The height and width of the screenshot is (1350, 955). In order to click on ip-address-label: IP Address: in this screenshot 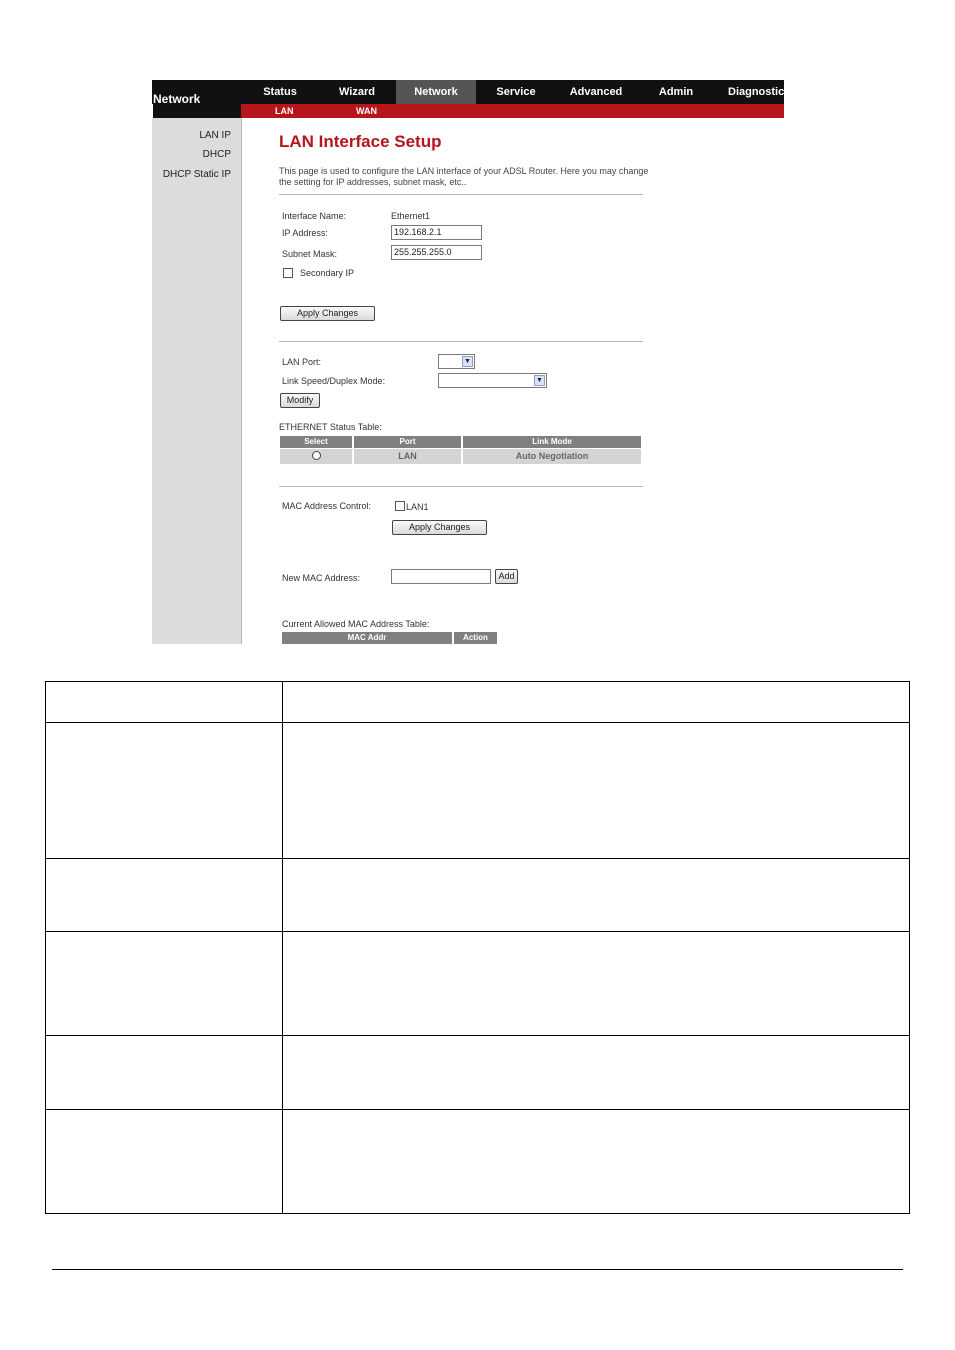, I will do `click(305, 233)`.